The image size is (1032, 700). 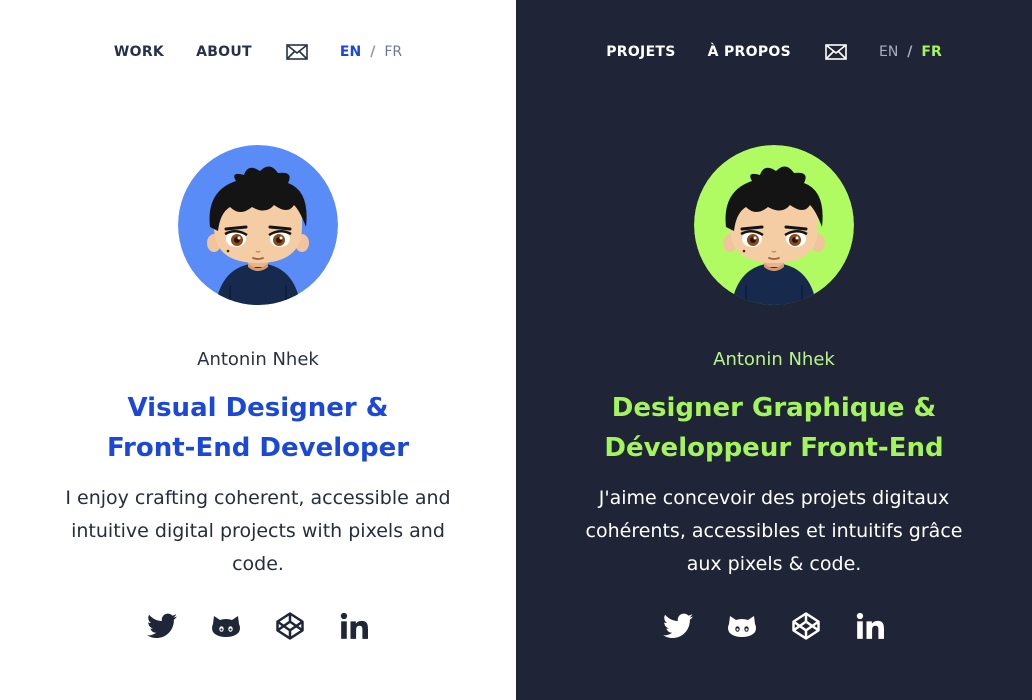 What do you see at coordinates (258, 52) in the screenshot?
I see `main-nav: WORK ABOUT EN / FR` at bounding box center [258, 52].